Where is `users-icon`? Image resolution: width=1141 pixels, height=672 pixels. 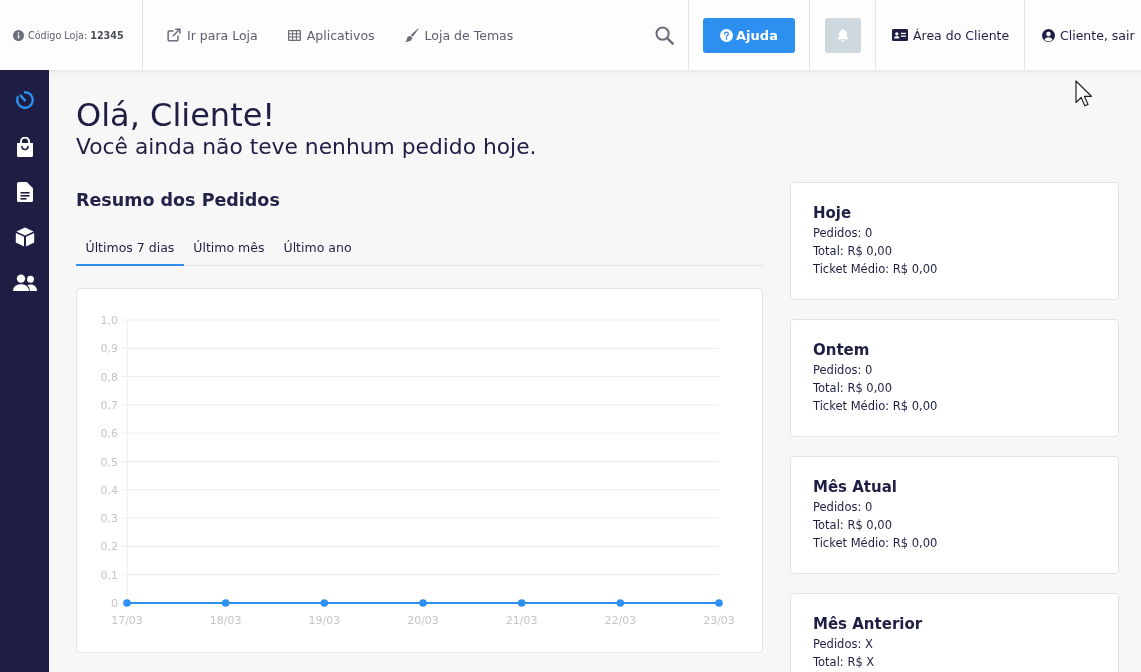 users-icon is located at coordinates (24, 282).